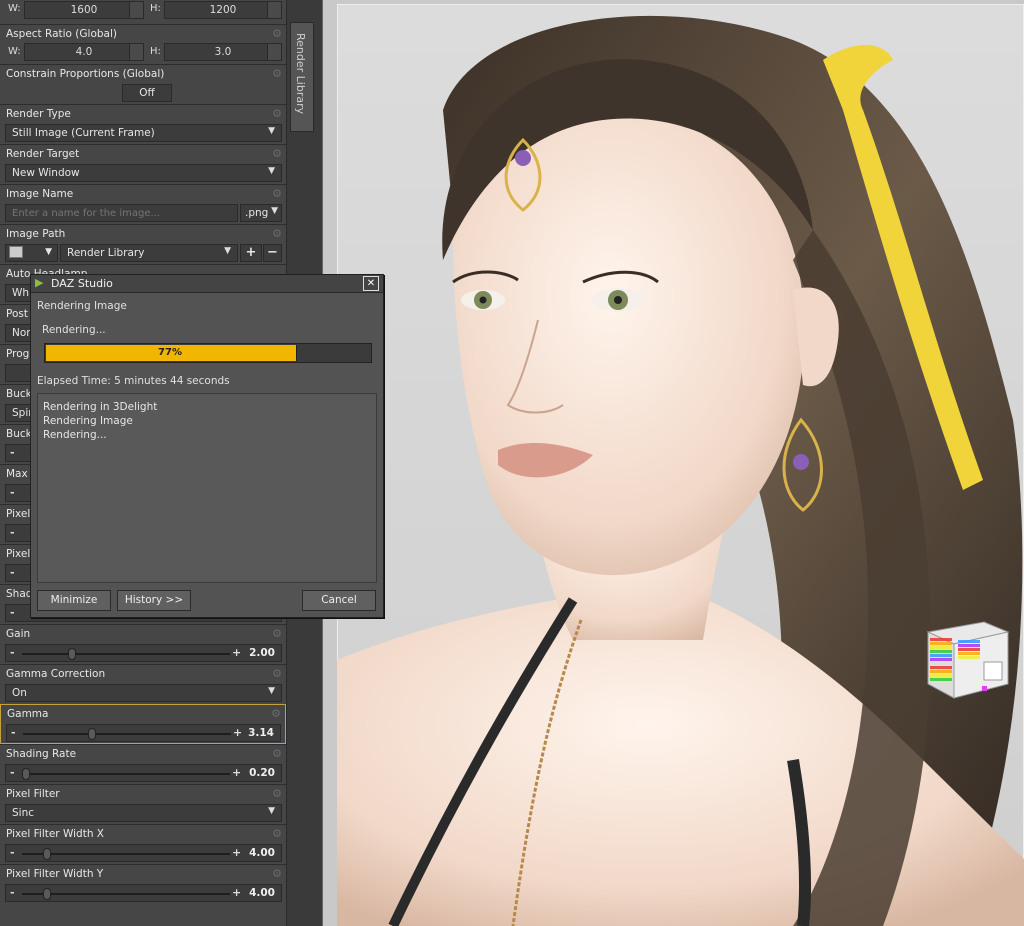  I want to click on gamma-slider: - + 3.14, so click(143, 733).